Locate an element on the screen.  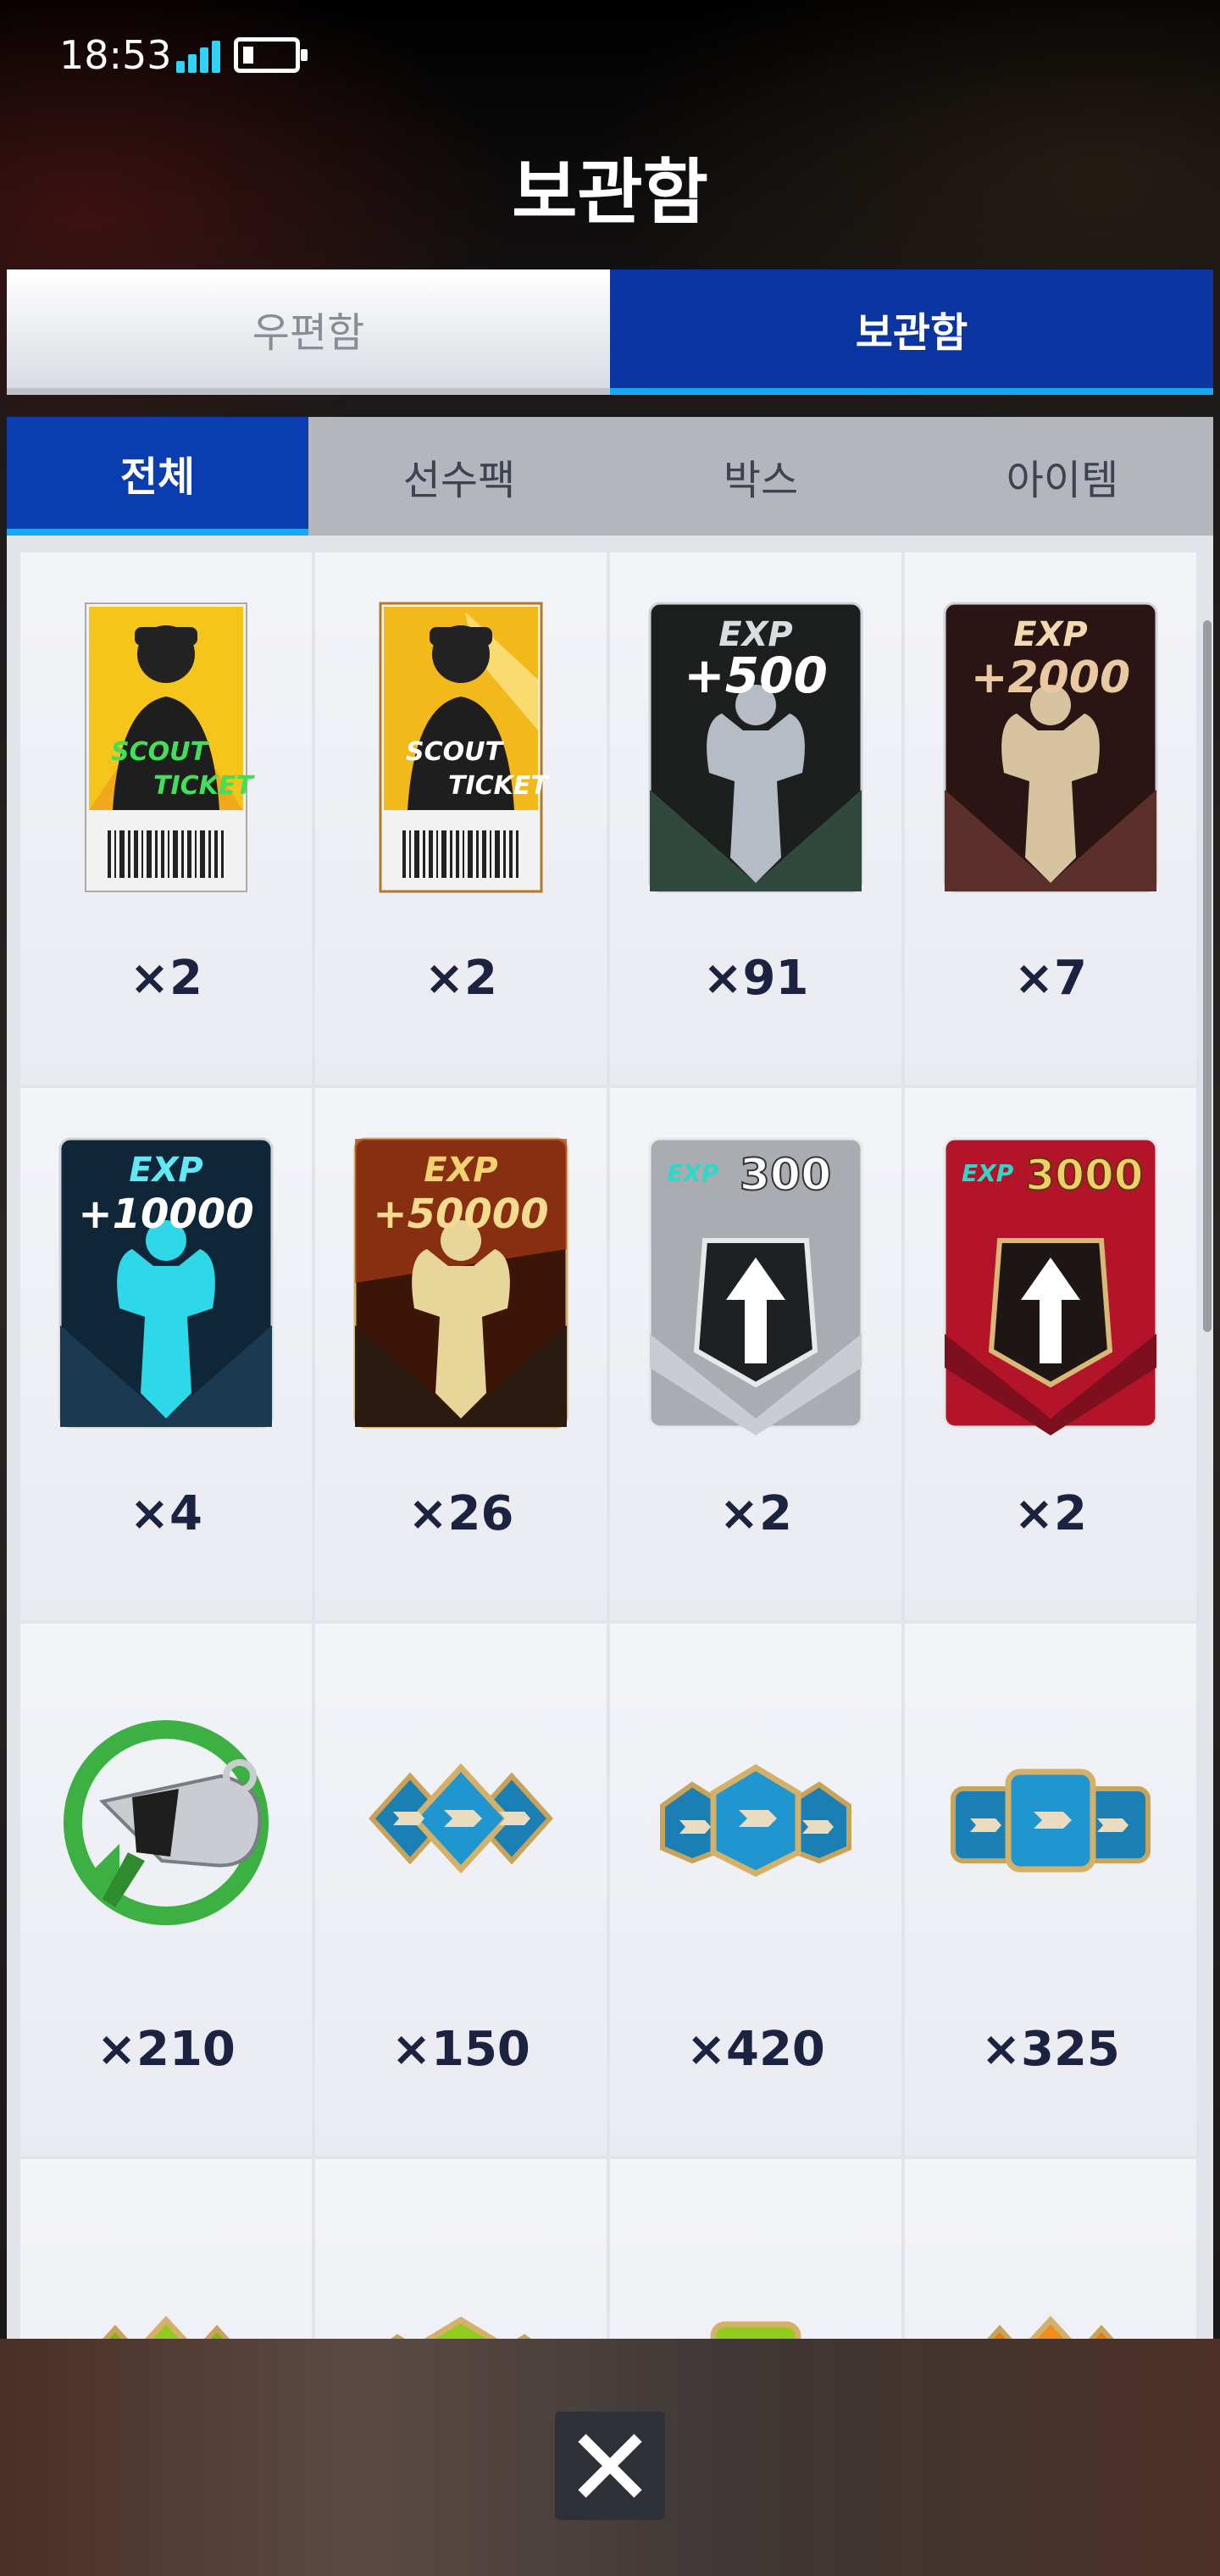
exp-upgrade-300-icon: EXP 300 is located at coordinates (755, 1286).